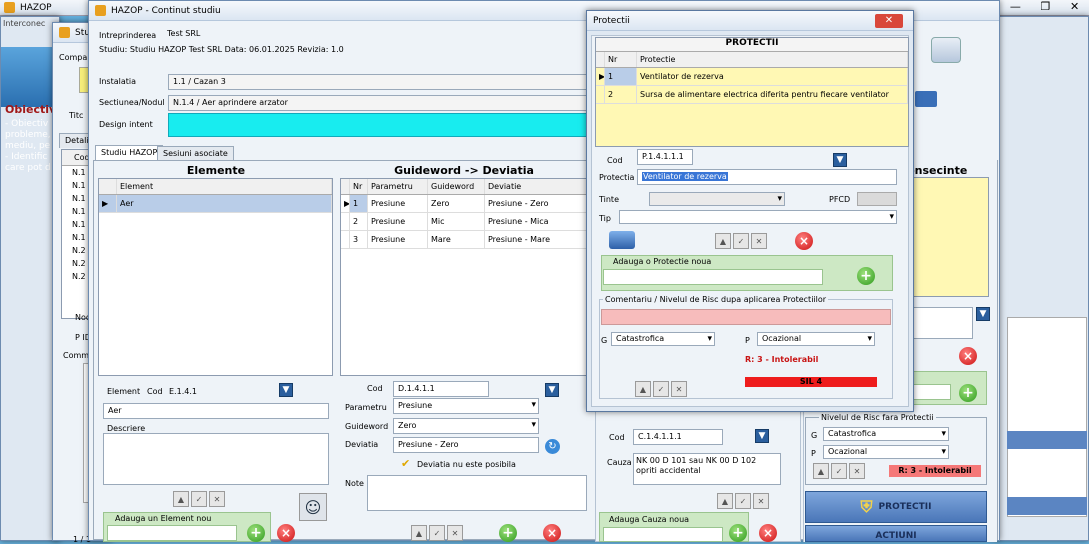 The image size is (1089, 544). Describe the element at coordinates (866, 276) in the screenshot. I see `add-protectie-button: +` at that location.